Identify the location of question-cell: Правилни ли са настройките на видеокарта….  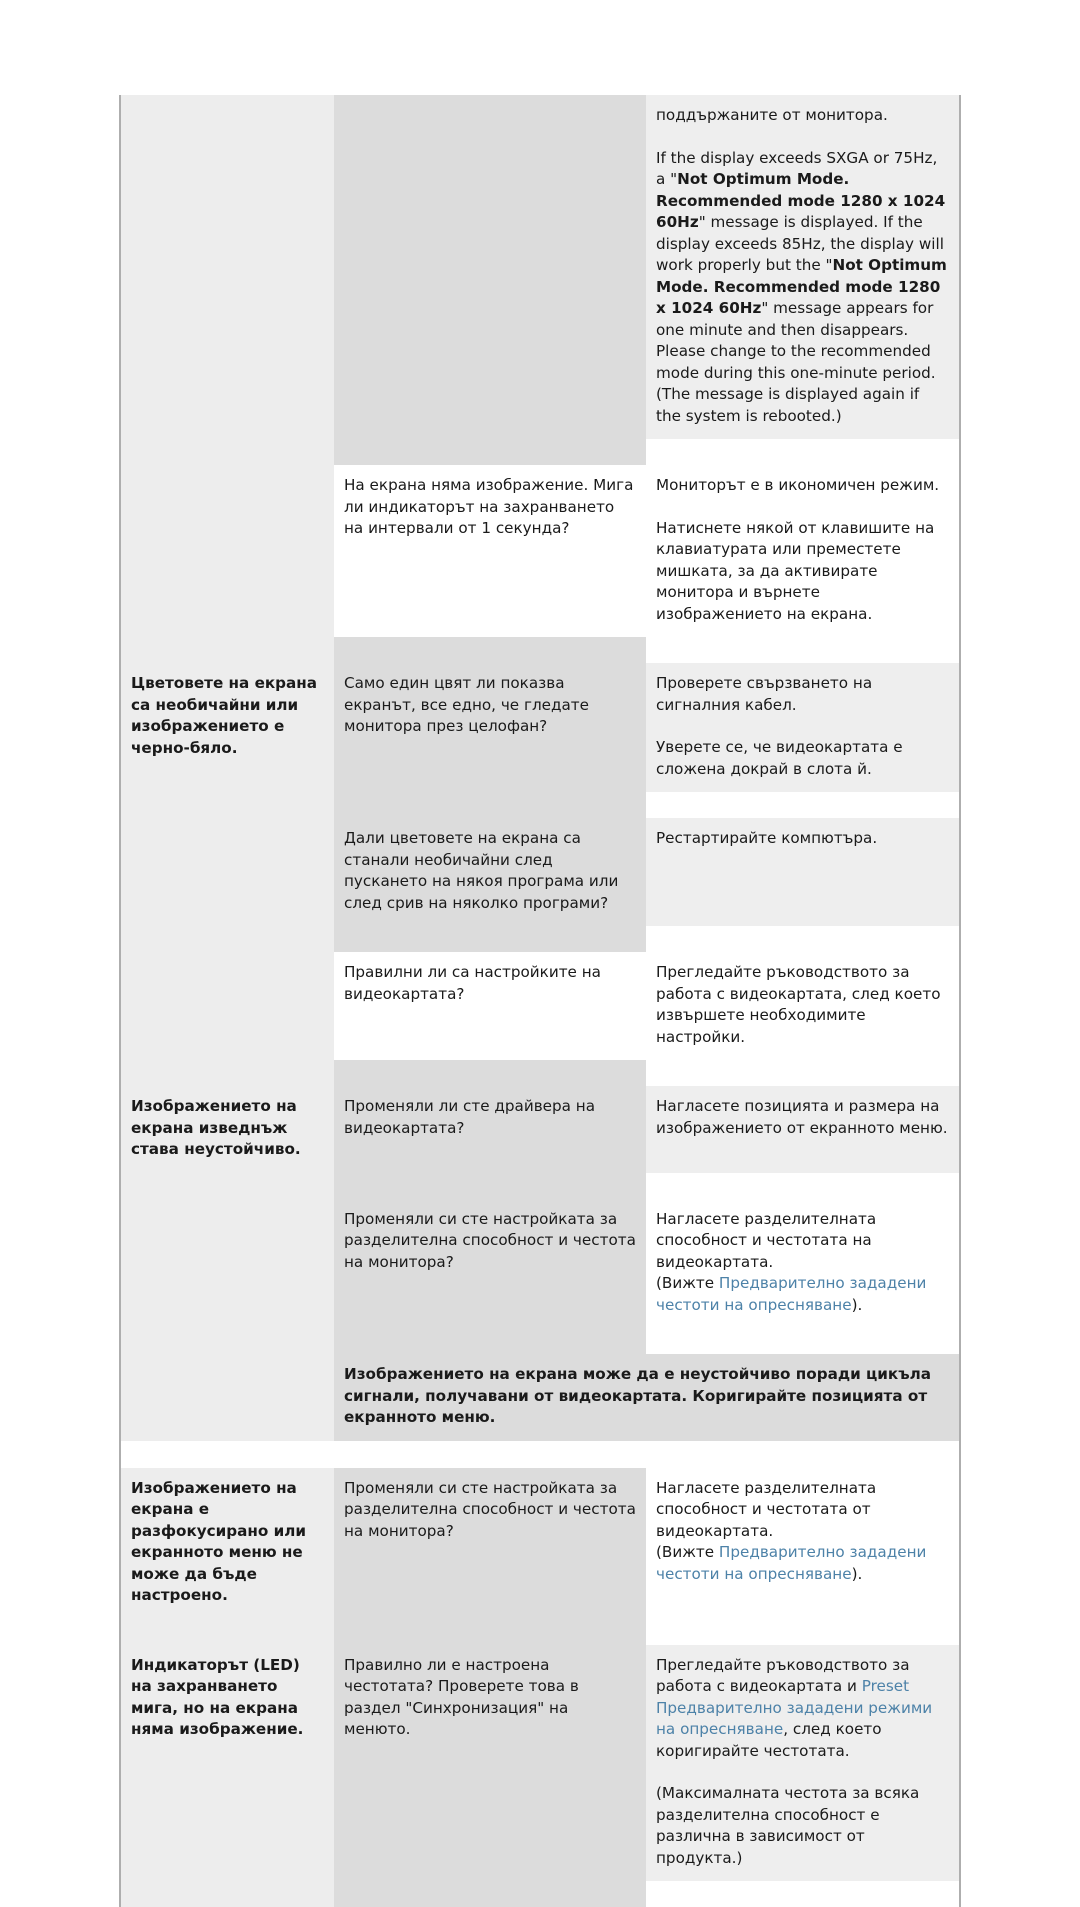
(490, 1006).